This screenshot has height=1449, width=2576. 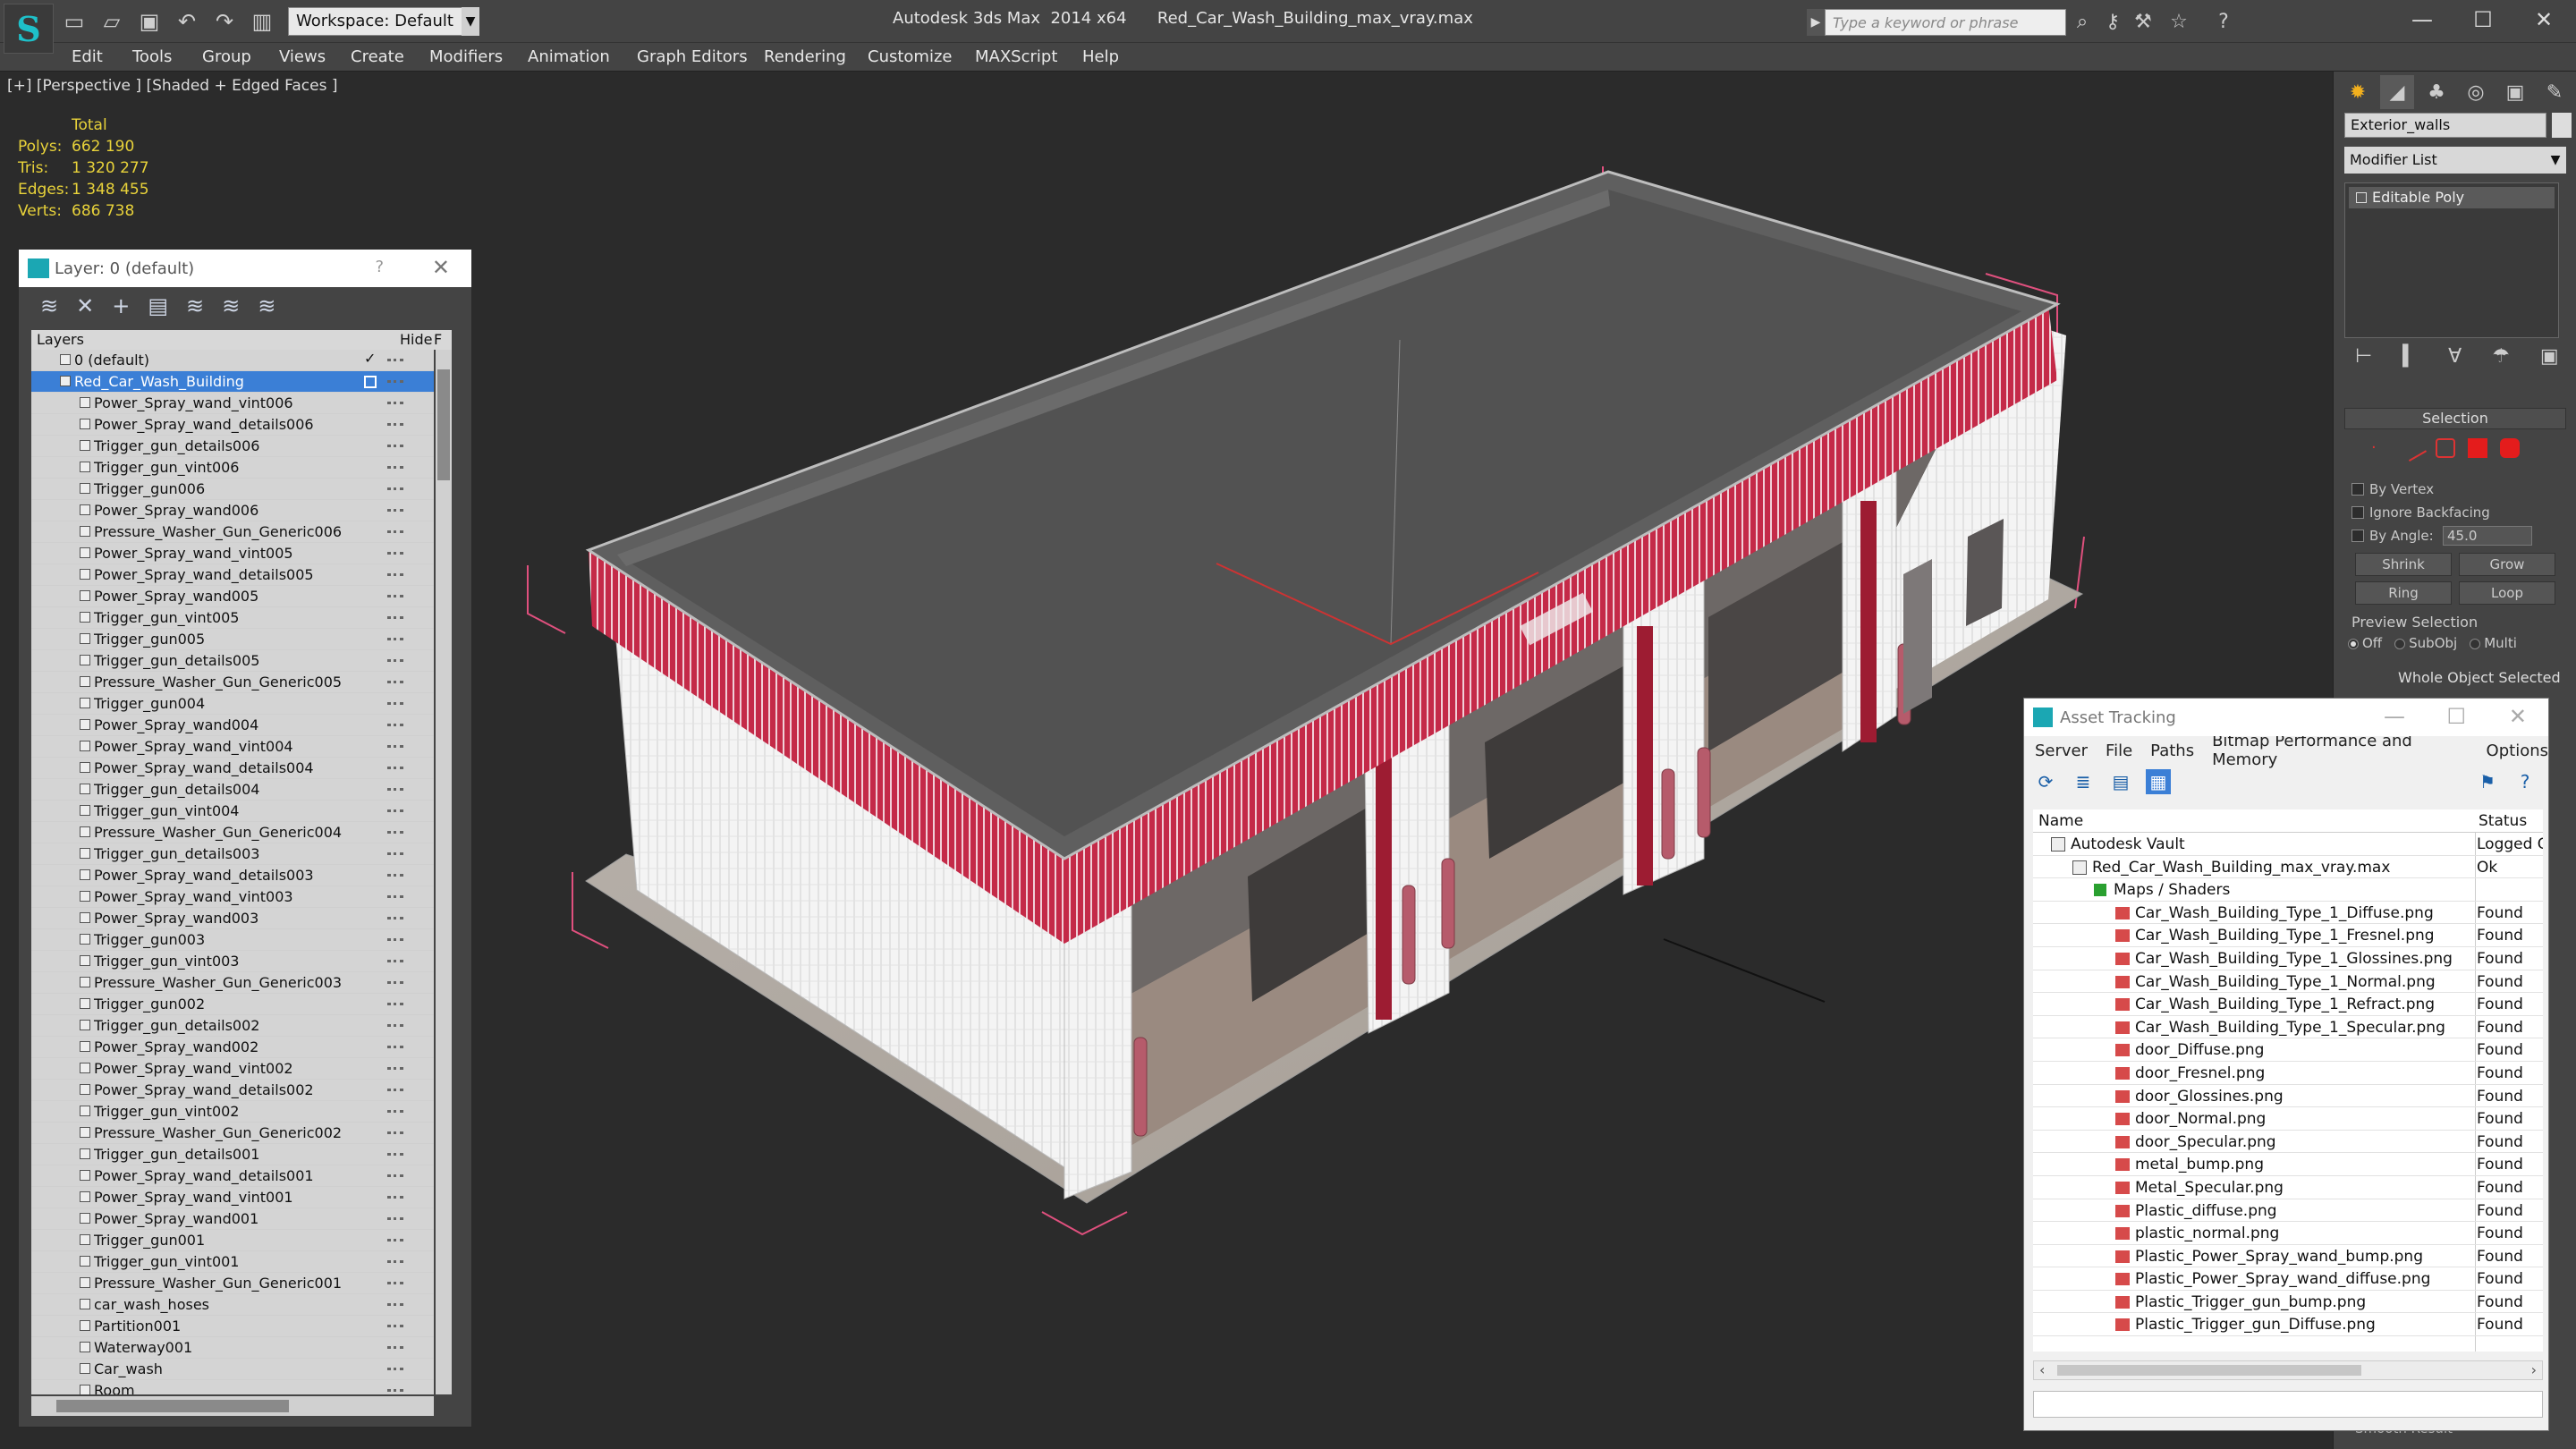 What do you see at coordinates (2534, 1369) in the screenshot?
I see `scroll-right-icon: ›` at bounding box center [2534, 1369].